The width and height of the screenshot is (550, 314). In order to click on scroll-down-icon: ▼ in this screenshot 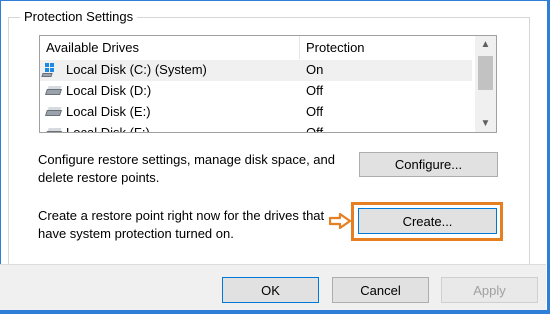, I will do `click(485, 123)`.